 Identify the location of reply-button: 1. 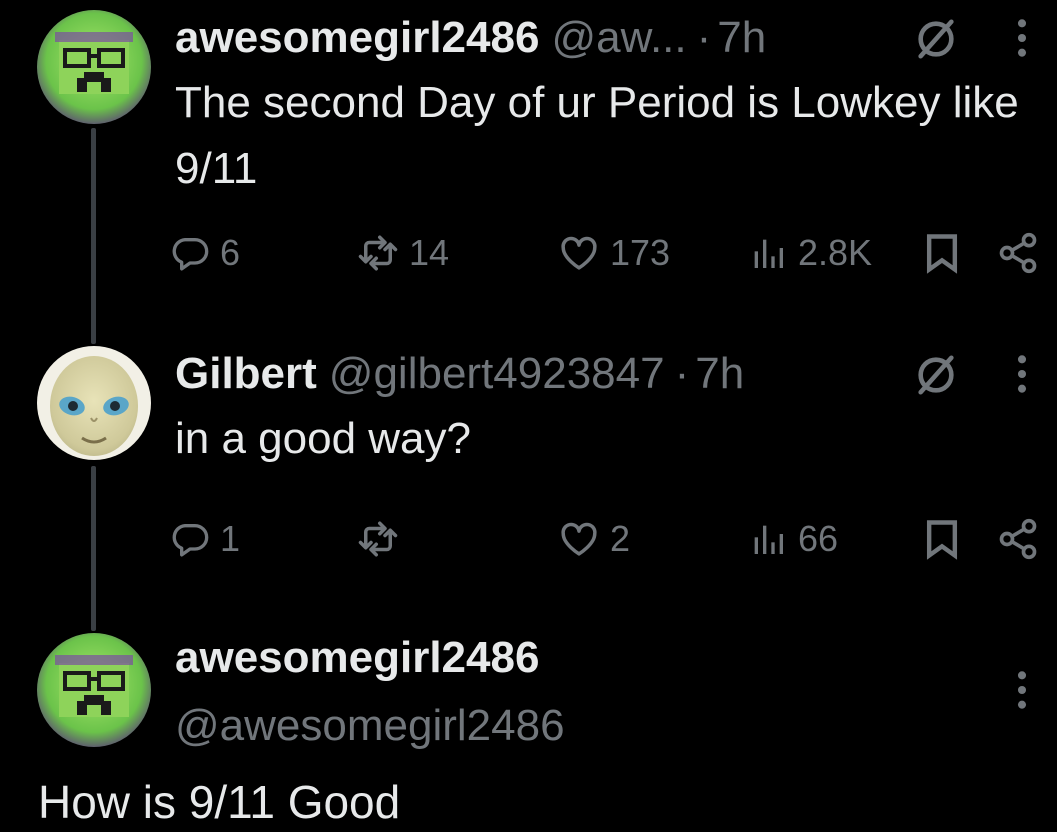
(205, 539).